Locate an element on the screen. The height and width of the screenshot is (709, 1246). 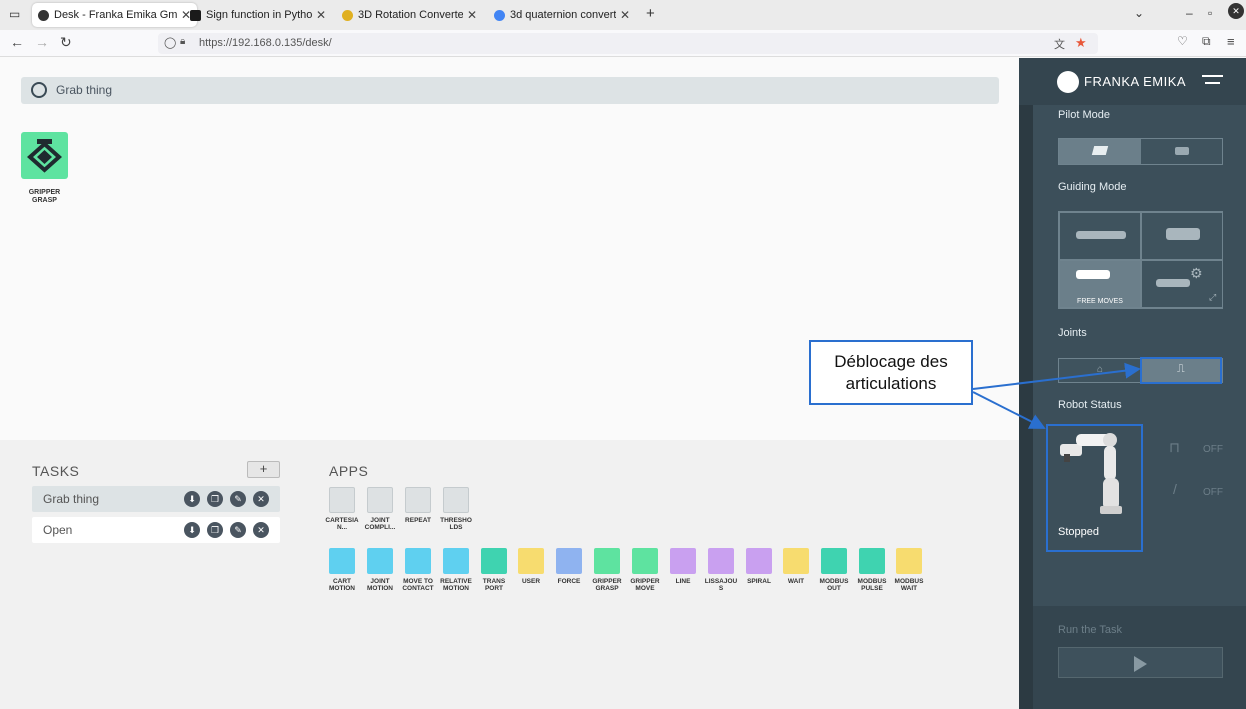
translate-icon: 文 is located at coordinates (1059, 44).